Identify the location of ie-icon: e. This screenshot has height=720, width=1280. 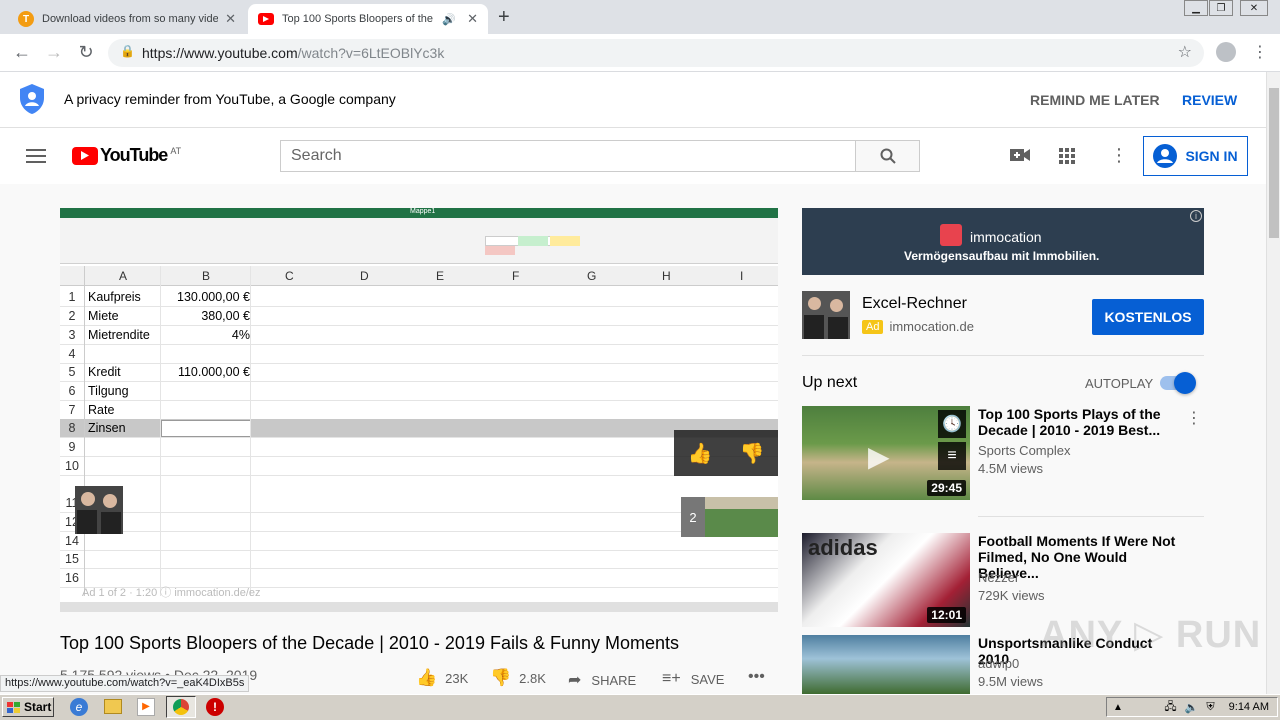
(79, 707).